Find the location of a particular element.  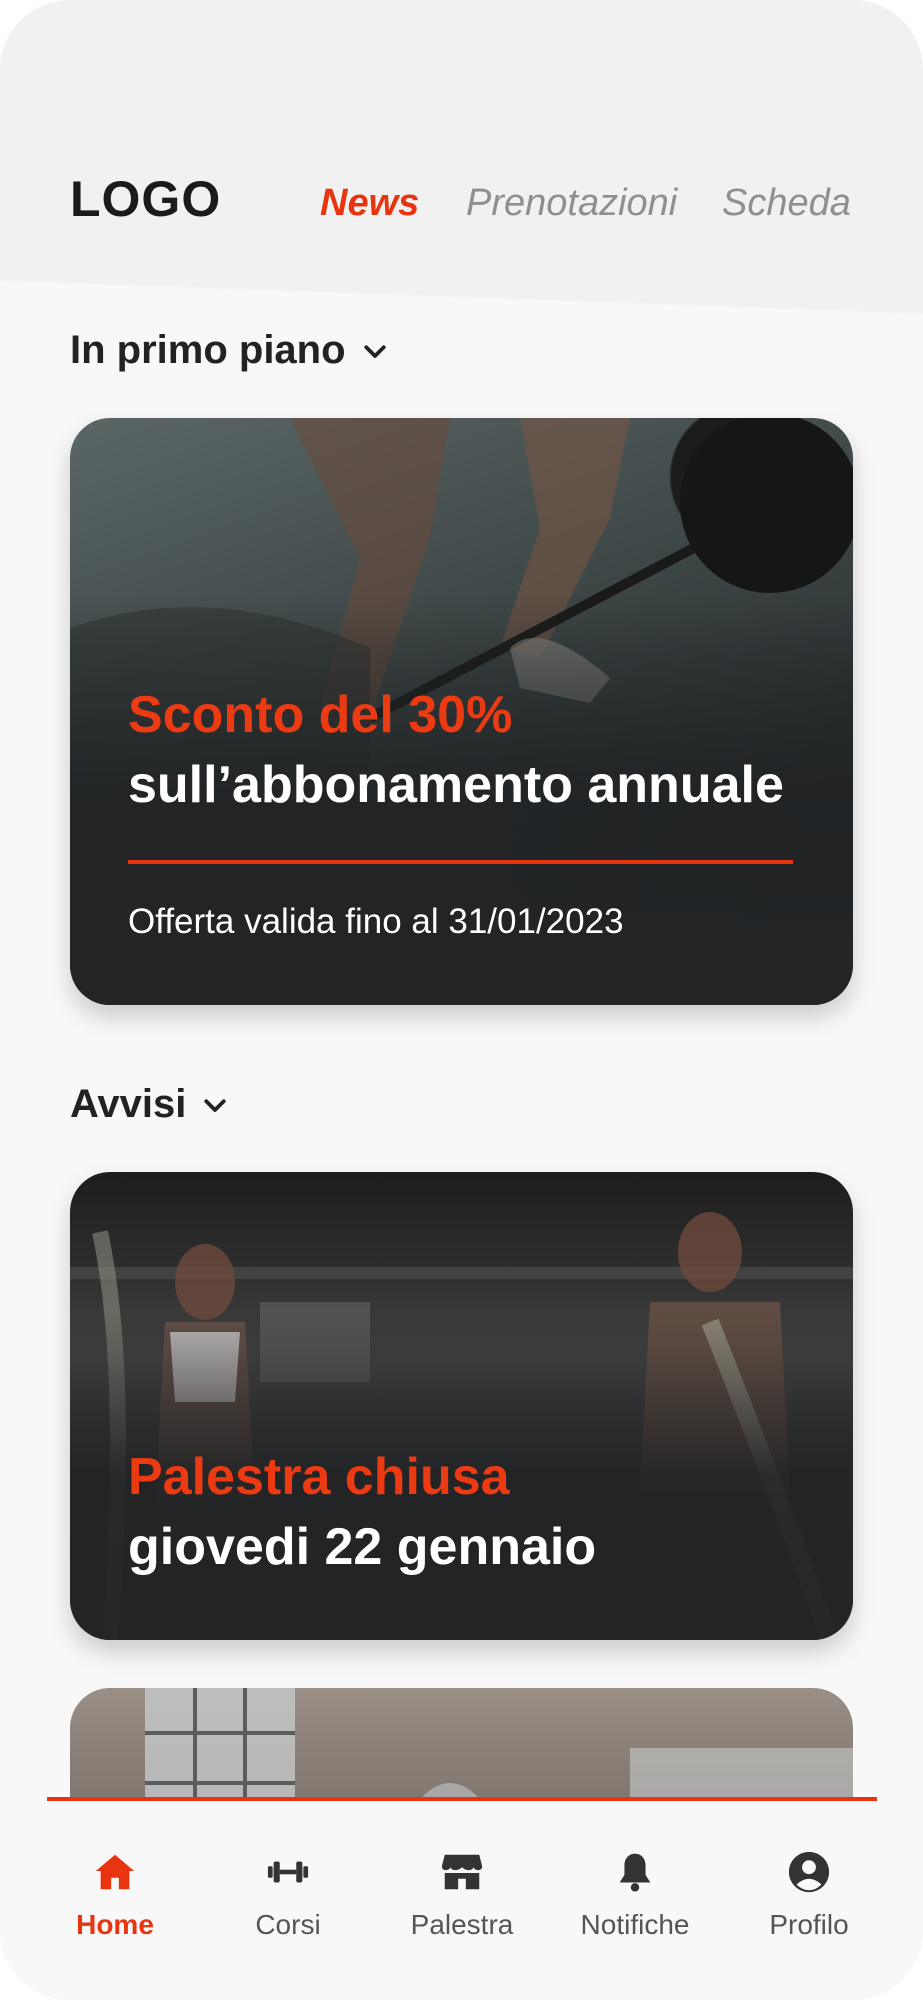

nav-profilo: Profilo is located at coordinates (809, 1895).